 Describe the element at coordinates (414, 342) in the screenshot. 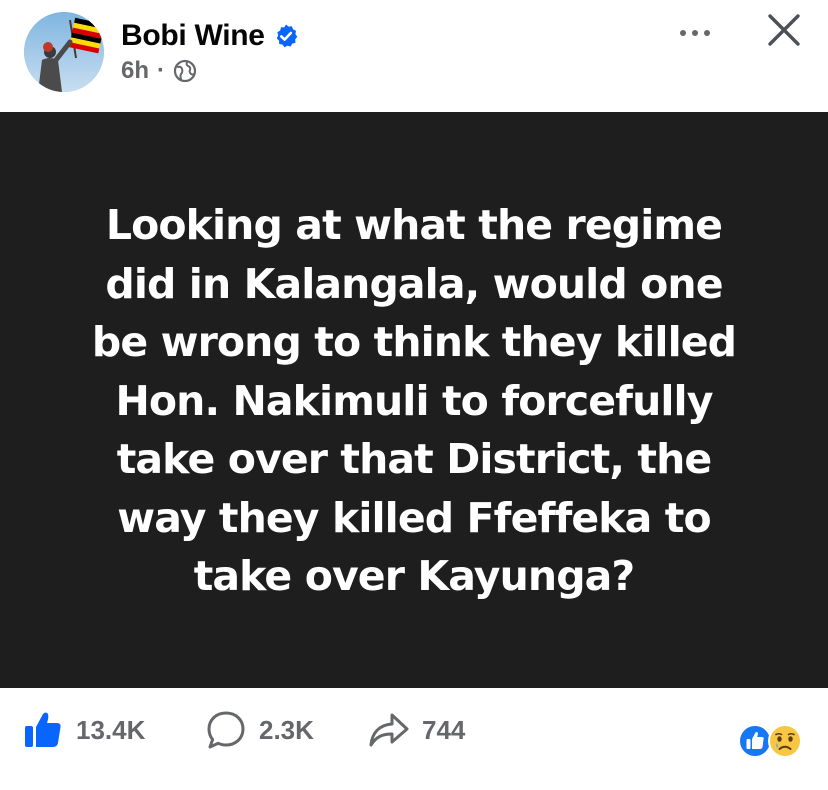

I see `post-text-line: be wrong to think they killed` at that location.